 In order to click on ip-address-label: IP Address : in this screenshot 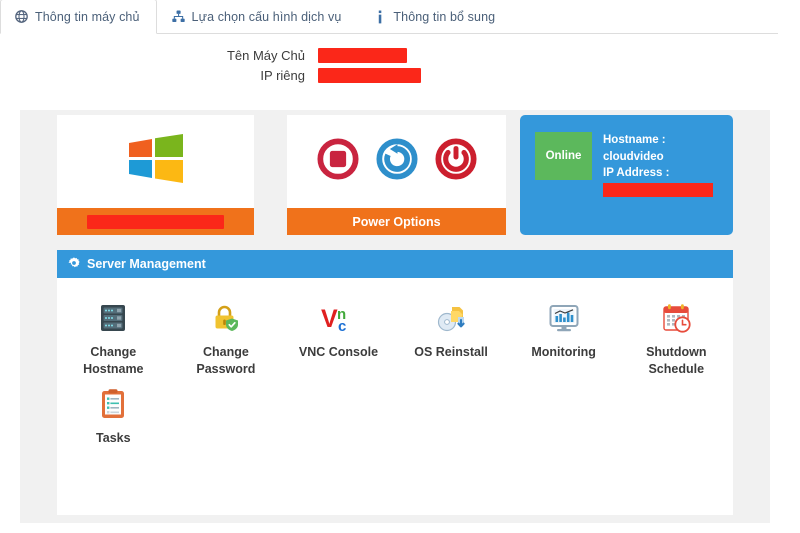, I will do `click(636, 173)`.